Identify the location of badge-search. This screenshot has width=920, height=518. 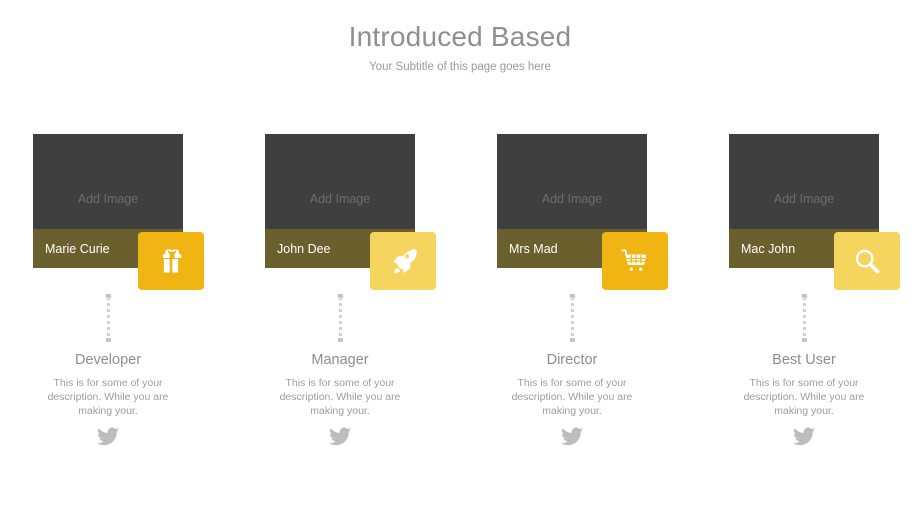
(867, 261).